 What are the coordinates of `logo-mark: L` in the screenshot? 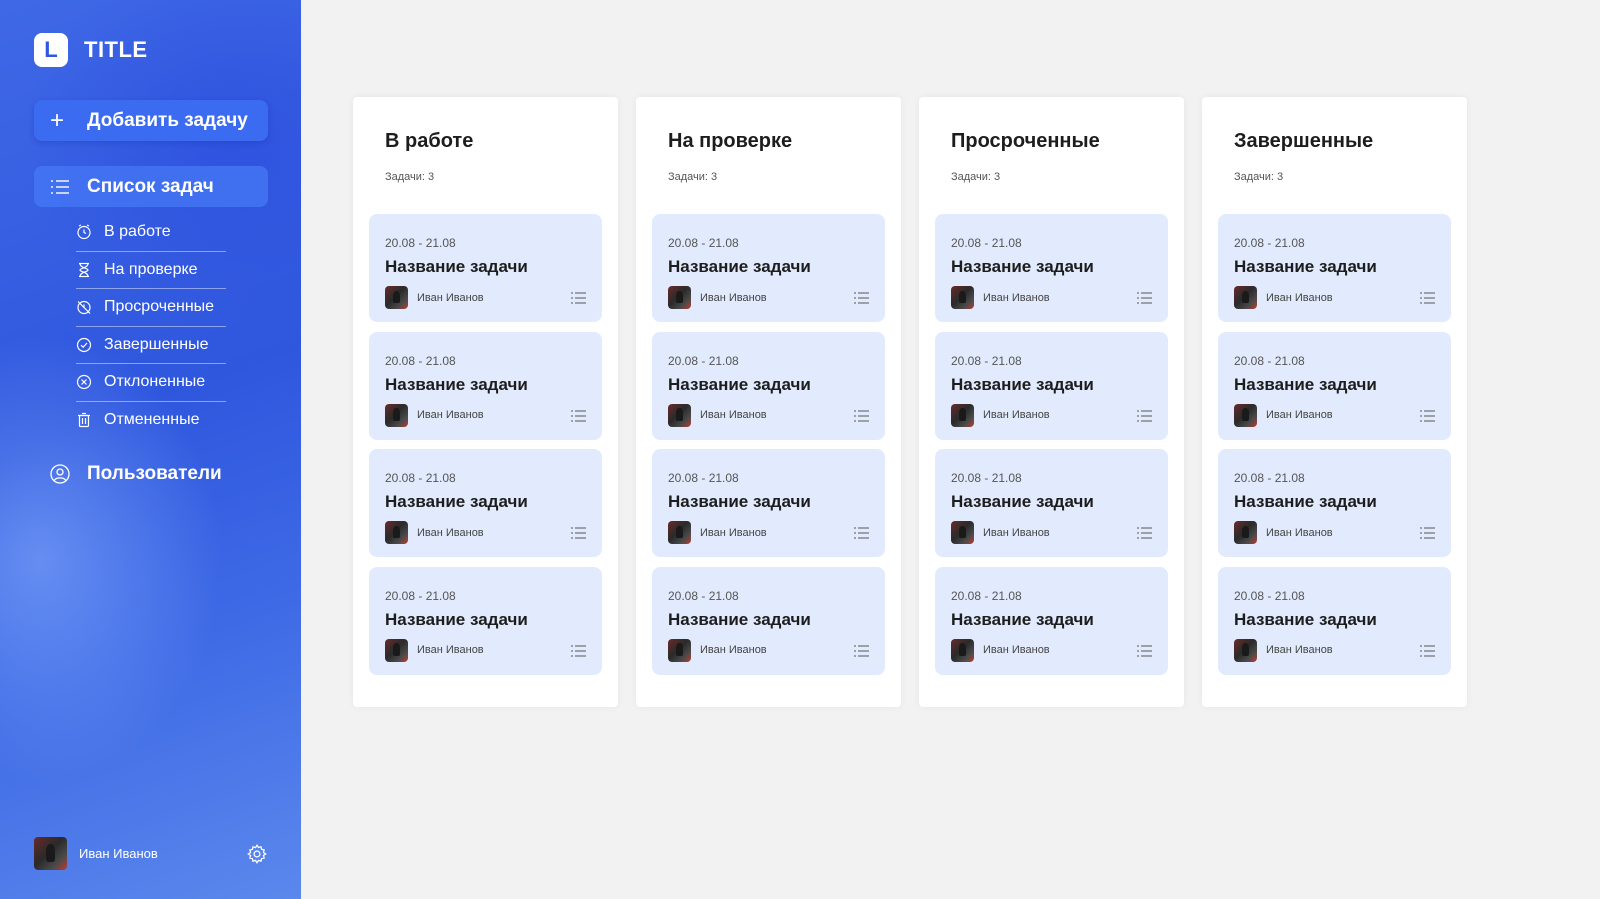 It's located at (51, 50).